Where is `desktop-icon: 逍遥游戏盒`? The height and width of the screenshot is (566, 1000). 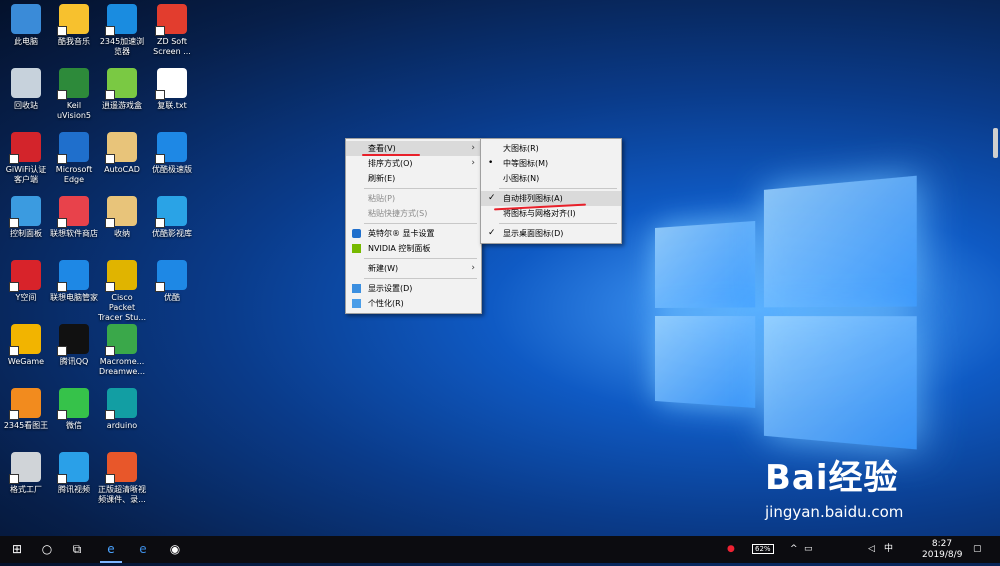
desktop-icon: 逍遥游戏盒 is located at coordinates (122, 89).